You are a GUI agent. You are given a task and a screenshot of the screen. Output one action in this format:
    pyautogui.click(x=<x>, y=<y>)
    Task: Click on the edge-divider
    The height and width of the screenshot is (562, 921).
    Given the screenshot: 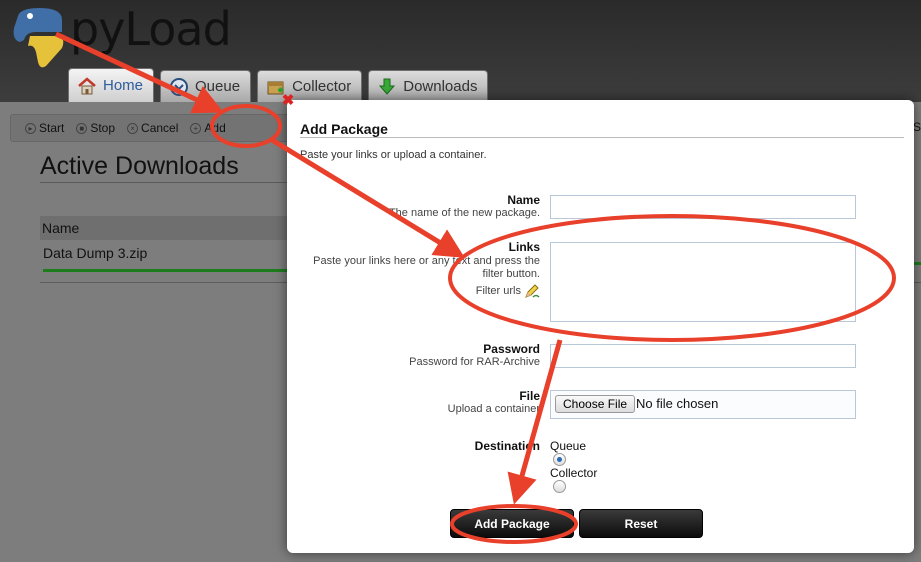 What is the action you would take?
    pyautogui.click(x=917, y=282)
    